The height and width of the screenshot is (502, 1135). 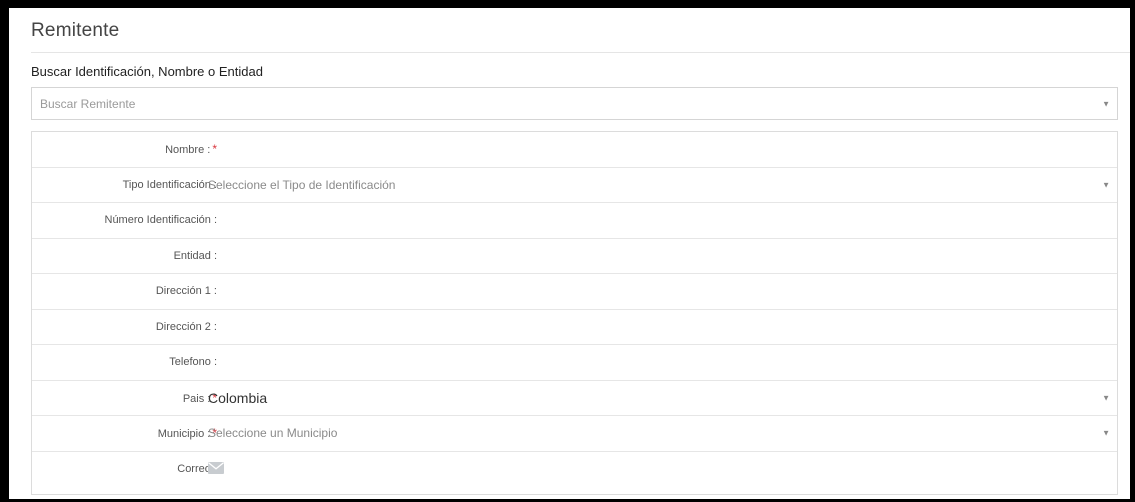 What do you see at coordinates (655, 363) in the screenshot?
I see `telefono-input` at bounding box center [655, 363].